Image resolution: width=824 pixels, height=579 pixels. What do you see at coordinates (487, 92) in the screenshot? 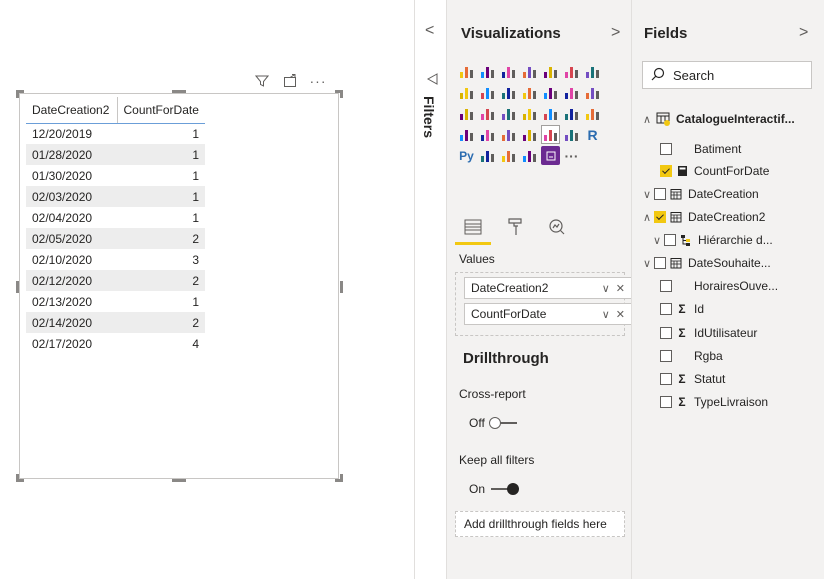
I see `stacked-area-icon` at bounding box center [487, 92].